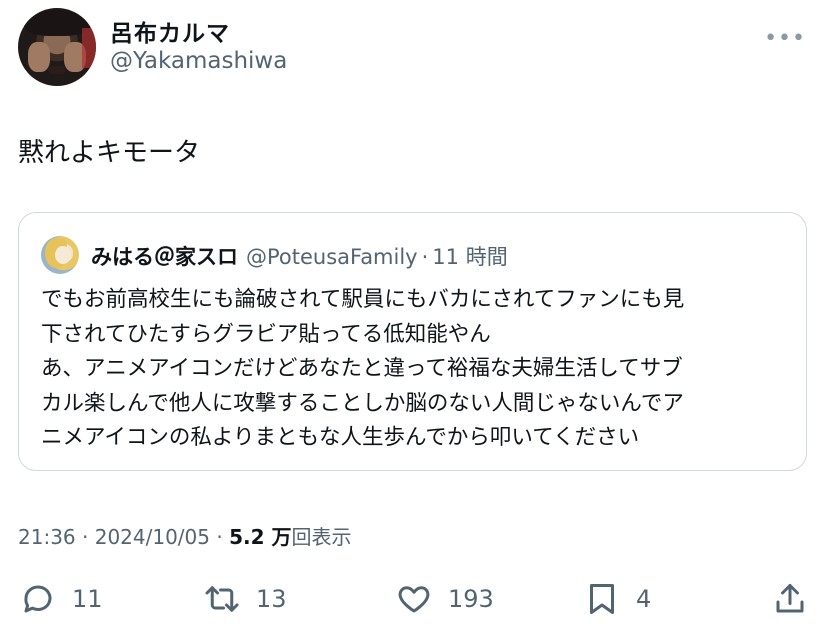 The width and height of the screenshot is (828, 643). I want to click on reply-button: 11, so click(61, 599).